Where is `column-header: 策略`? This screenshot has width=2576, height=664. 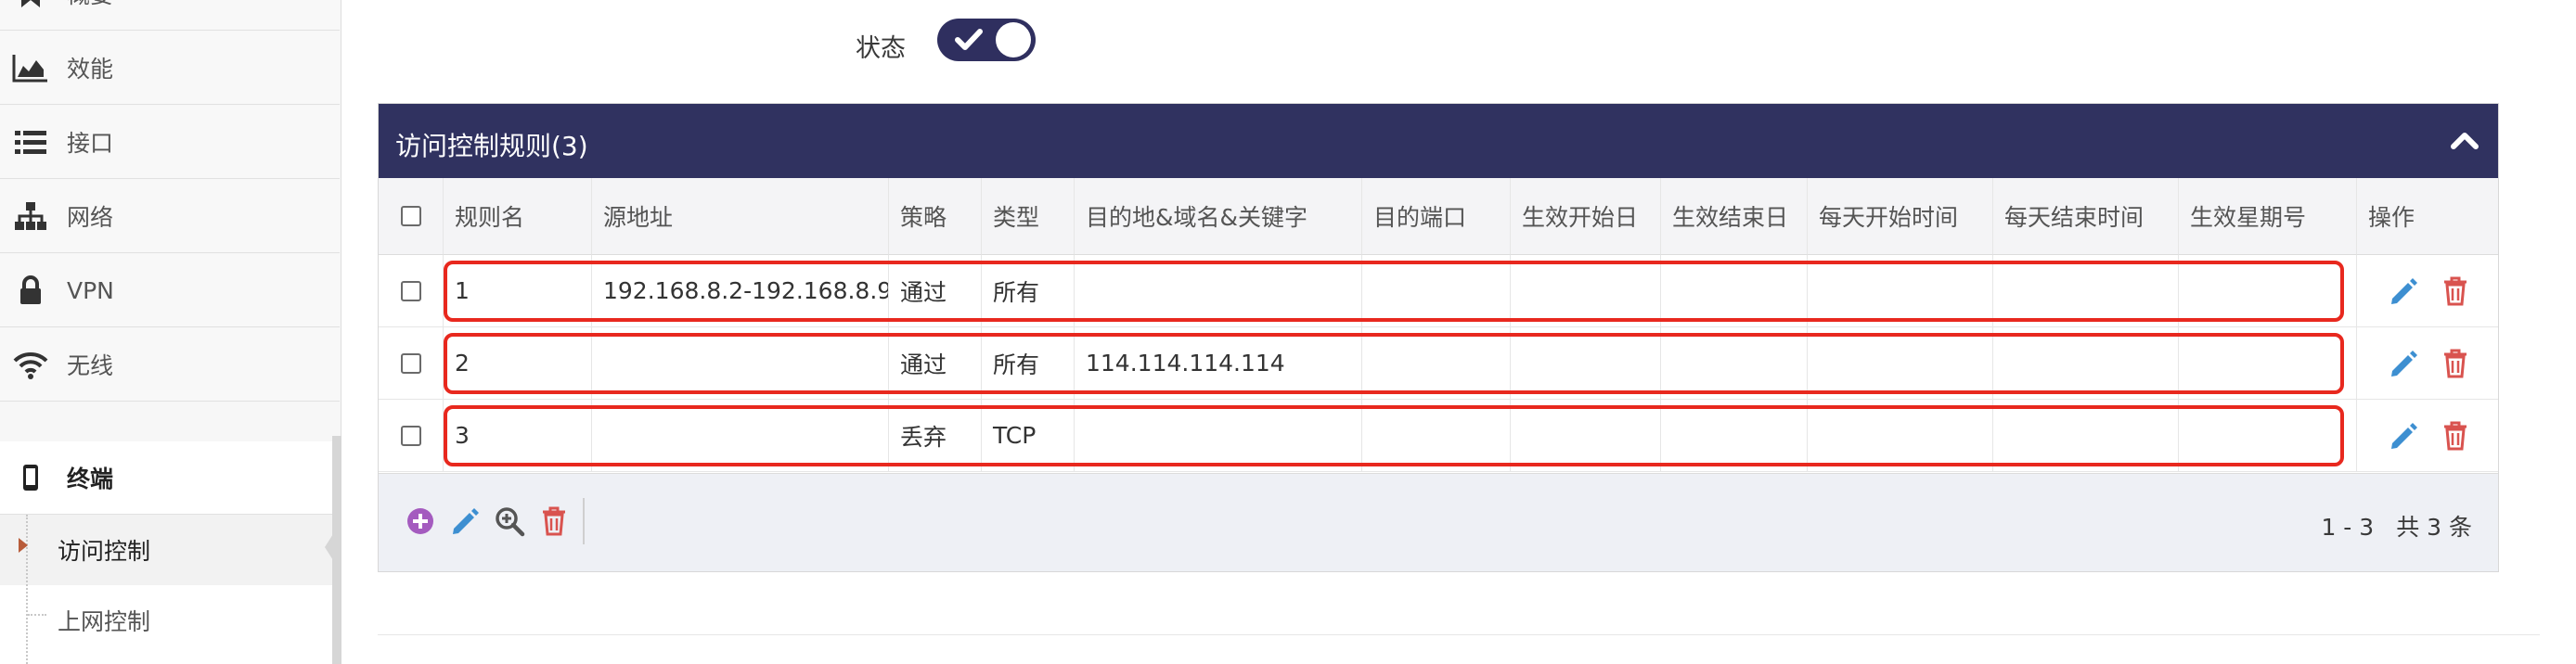 column-header: 策略 is located at coordinates (935, 216).